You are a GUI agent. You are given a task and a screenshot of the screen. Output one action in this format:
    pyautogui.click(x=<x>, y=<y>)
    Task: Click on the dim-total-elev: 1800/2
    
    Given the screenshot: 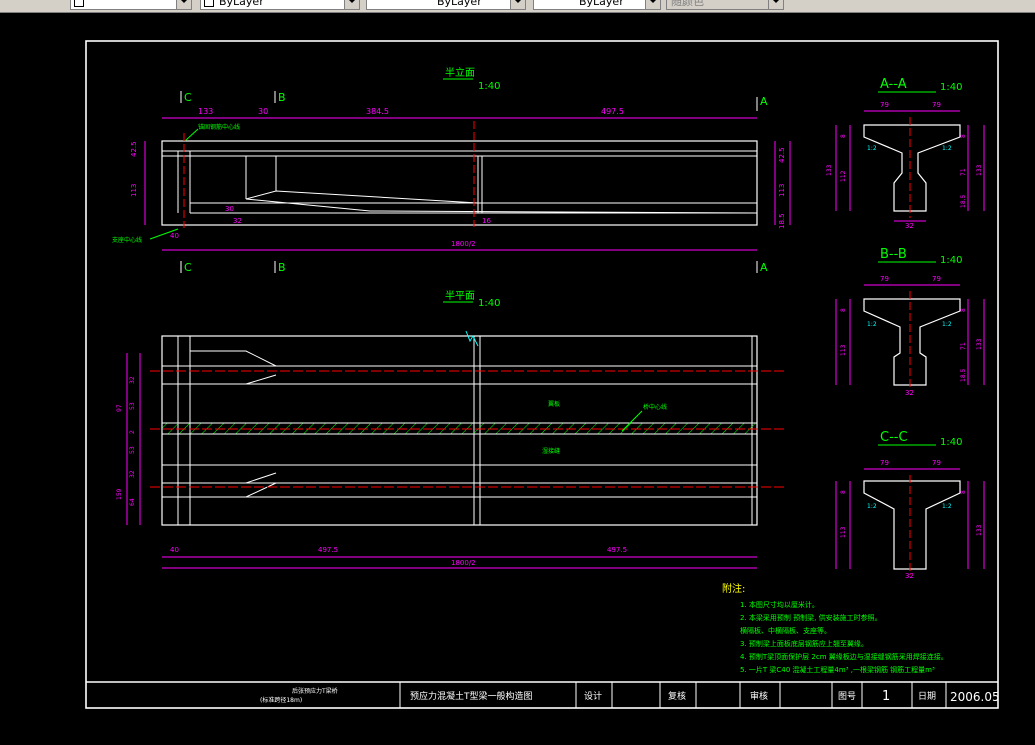 What is the action you would take?
    pyautogui.click(x=463, y=244)
    